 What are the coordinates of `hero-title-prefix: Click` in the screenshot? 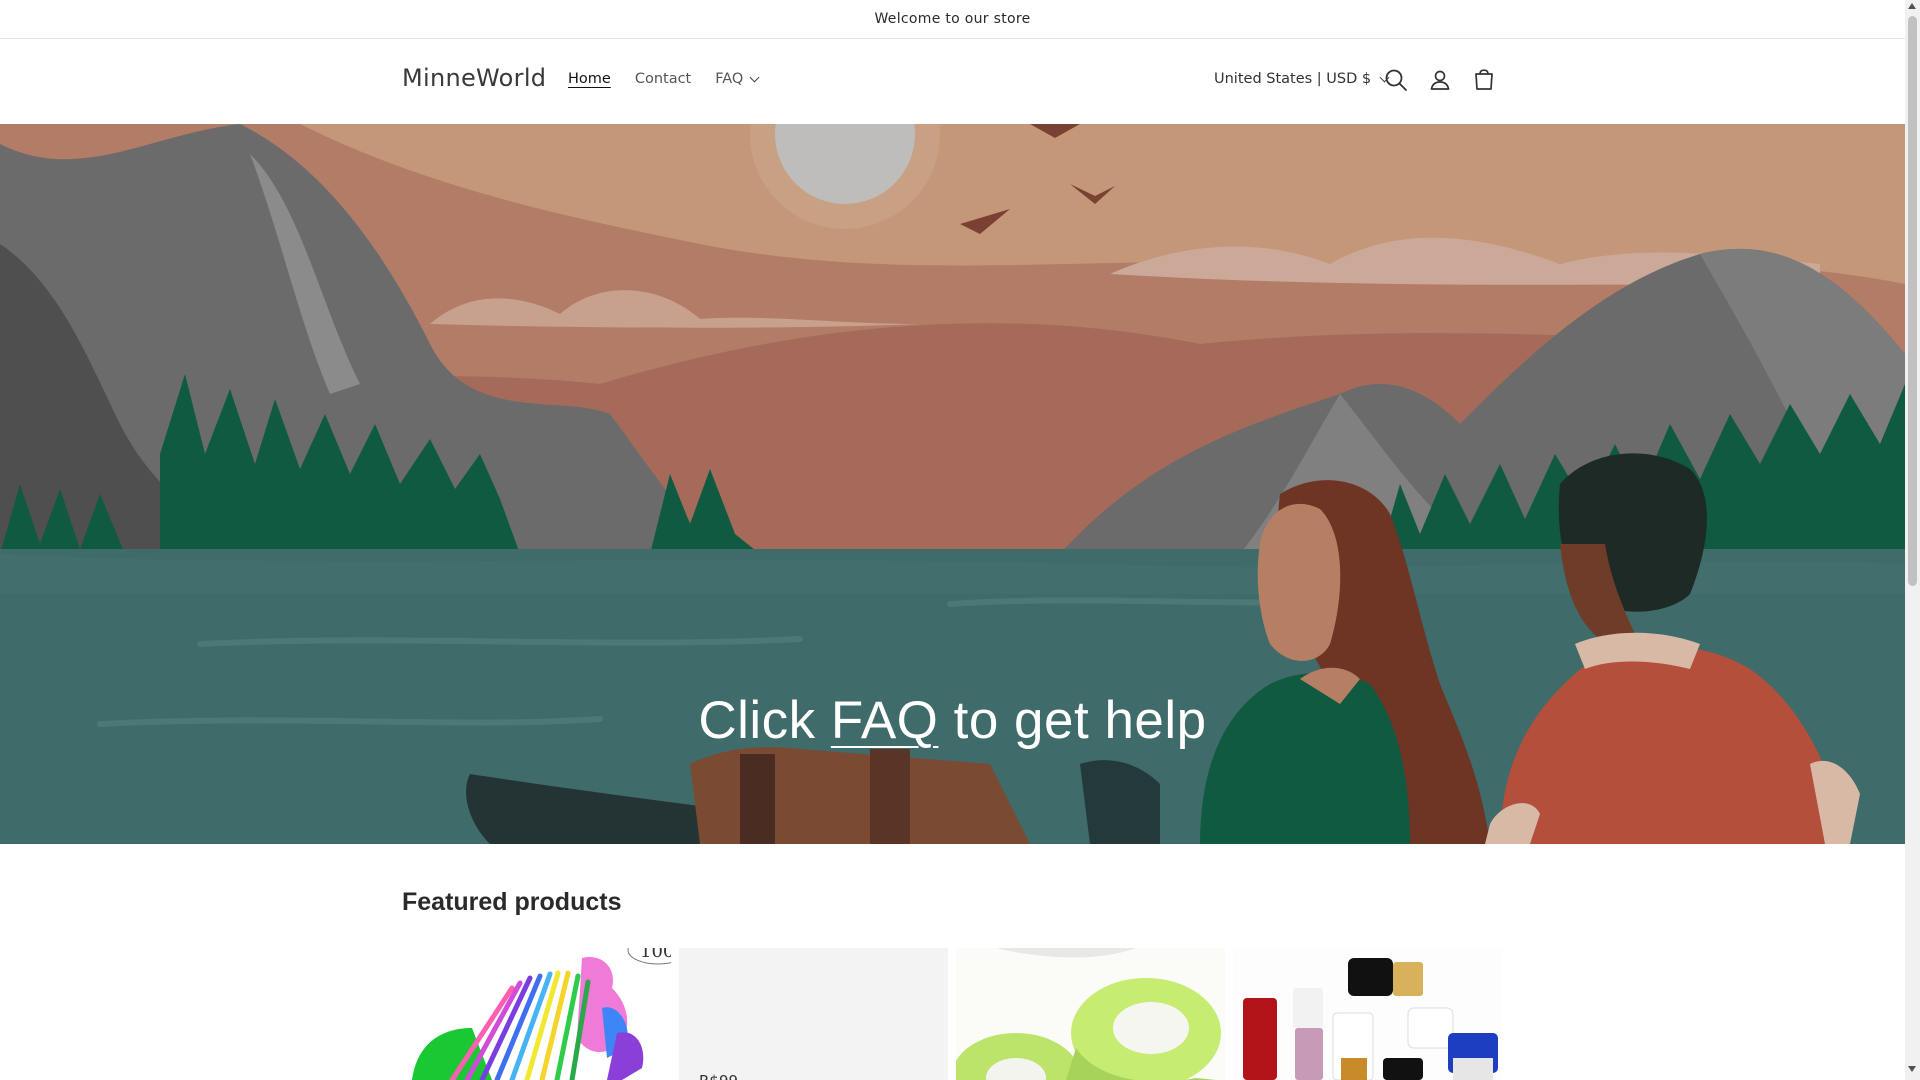 It's located at (764, 720).